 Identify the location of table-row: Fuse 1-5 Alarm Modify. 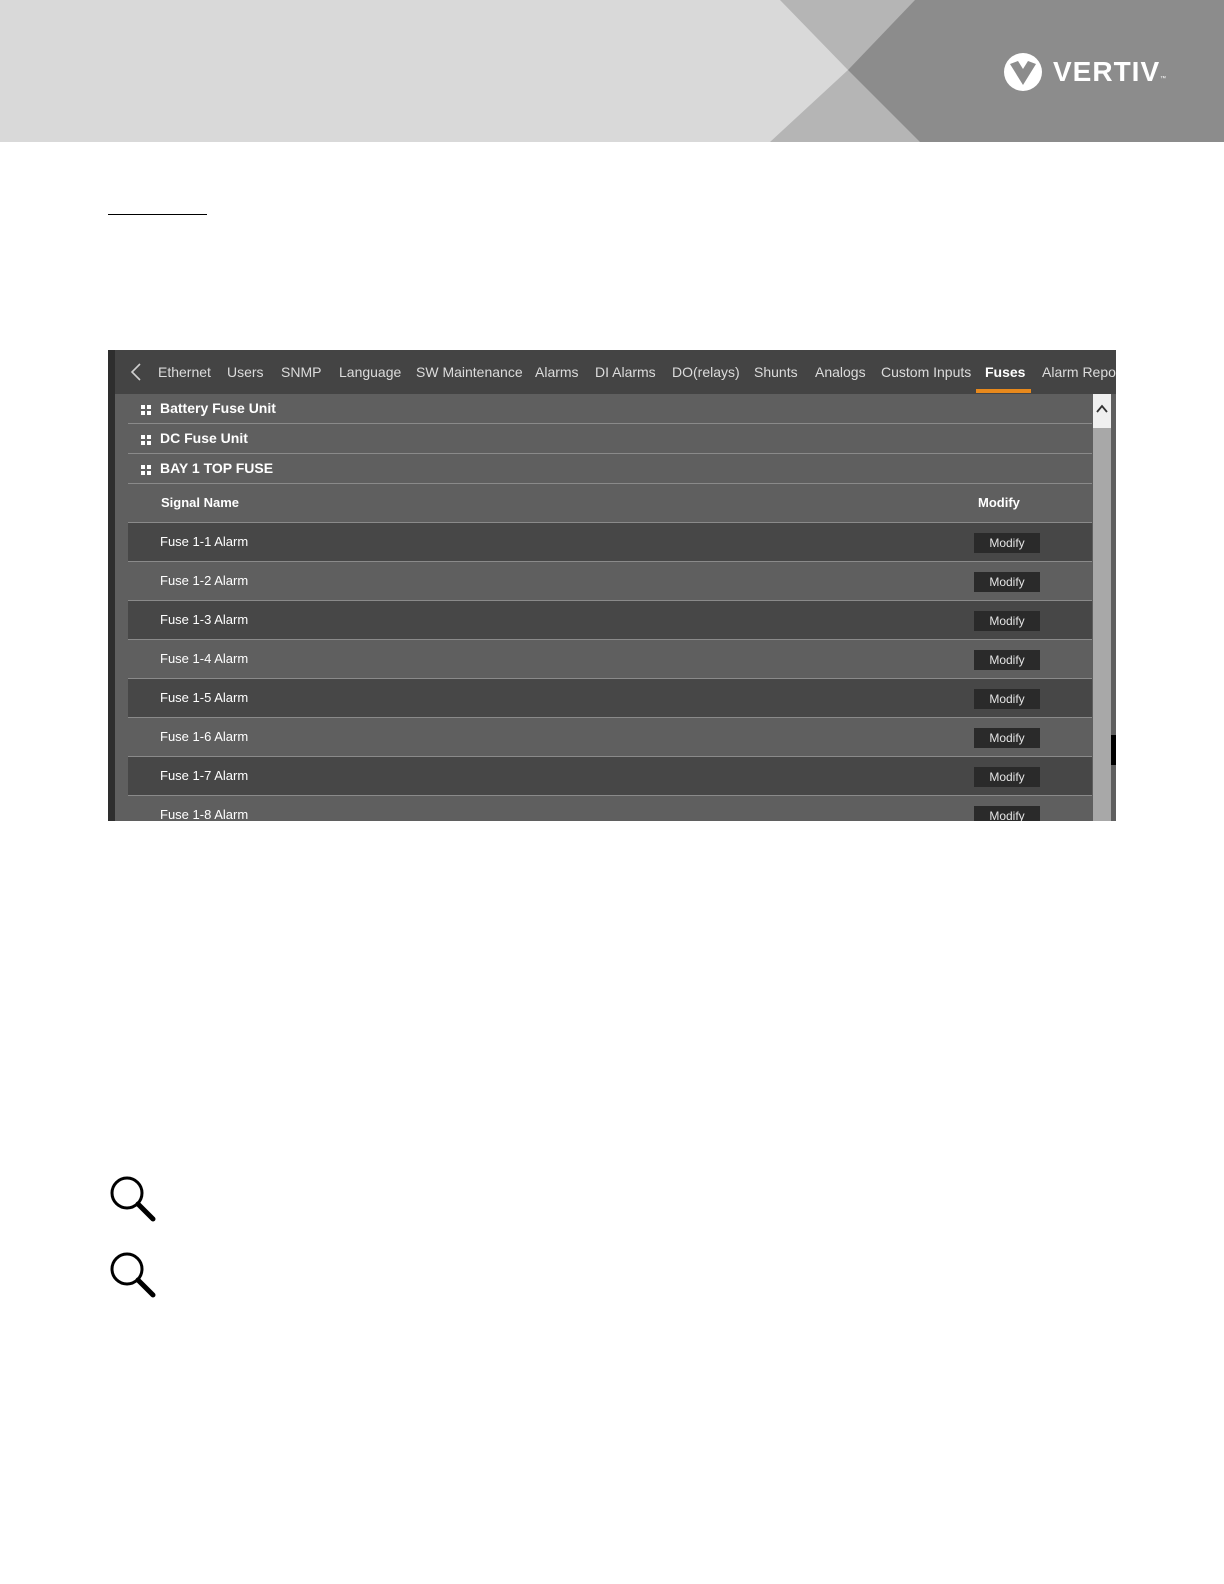
(610, 698).